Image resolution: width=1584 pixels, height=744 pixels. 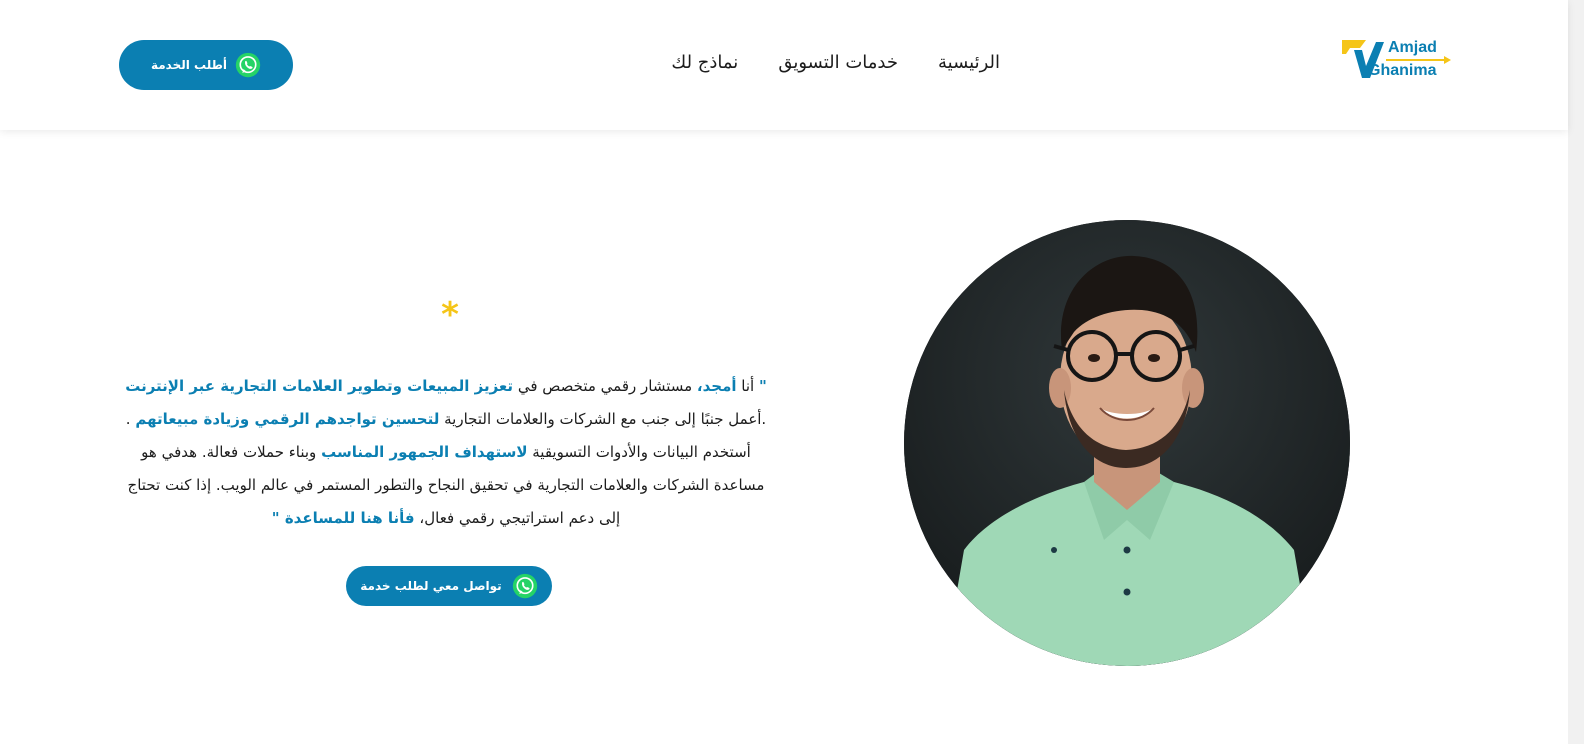 I want to click on request-service-button: أطلب الخدمة, so click(x=206, y=65).